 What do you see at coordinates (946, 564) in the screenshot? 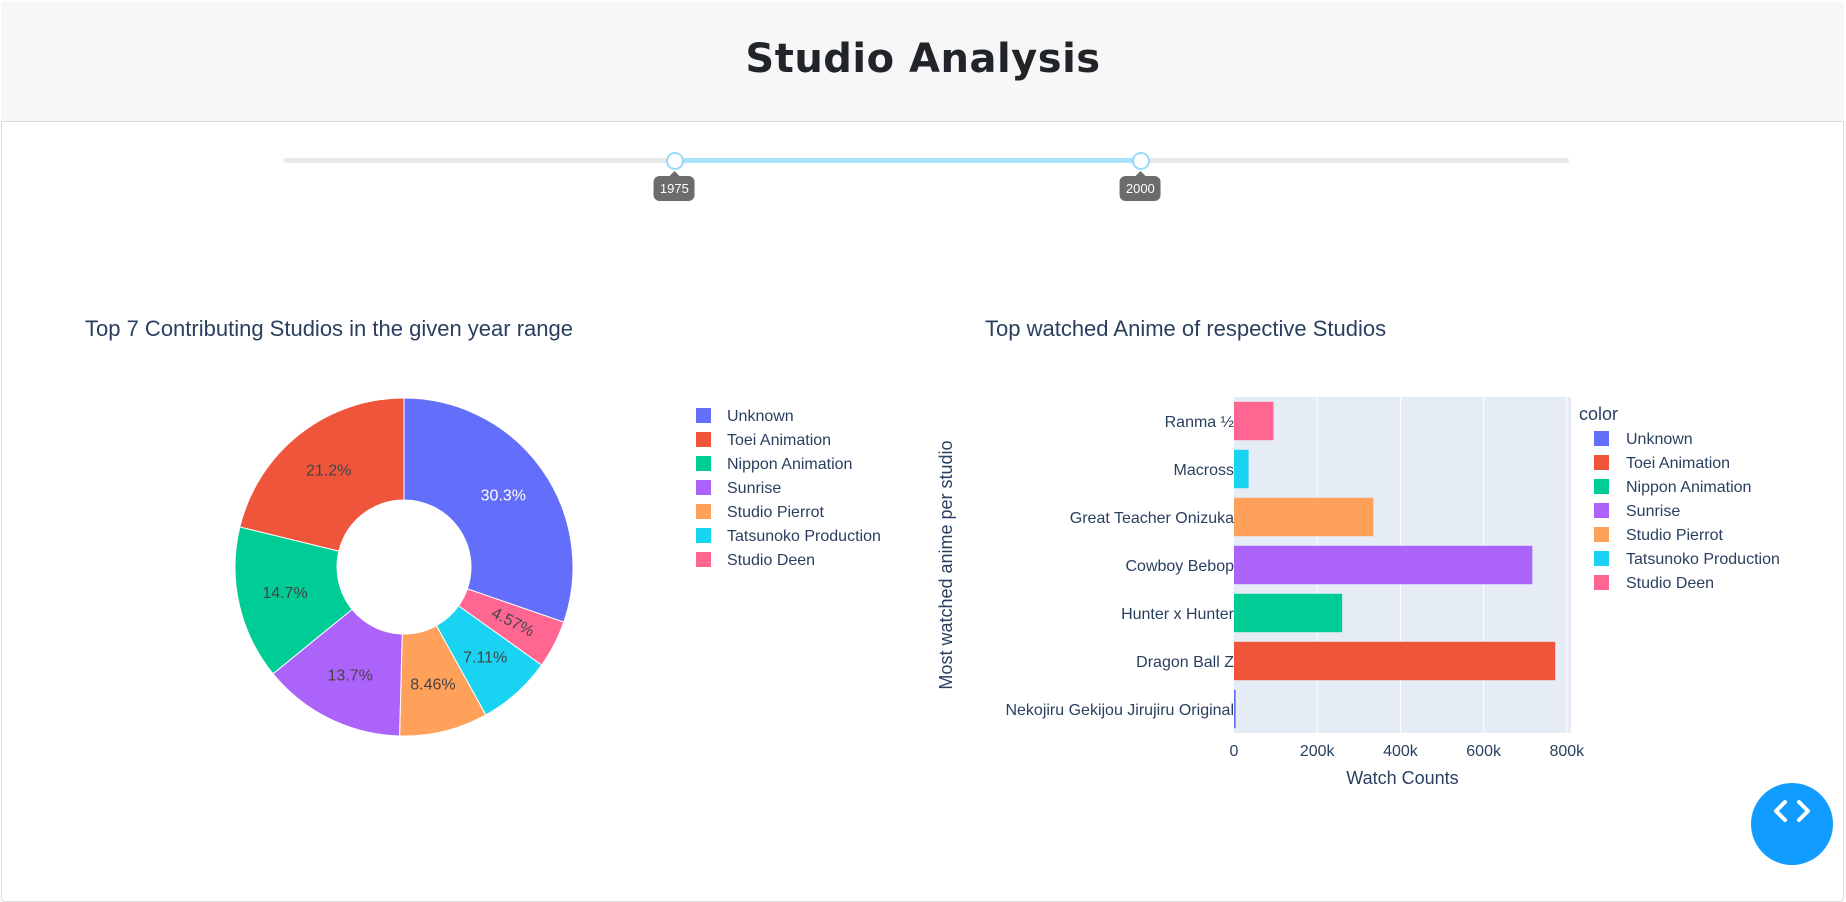
I see `y-axis-title: Most watched anime per studio` at bounding box center [946, 564].